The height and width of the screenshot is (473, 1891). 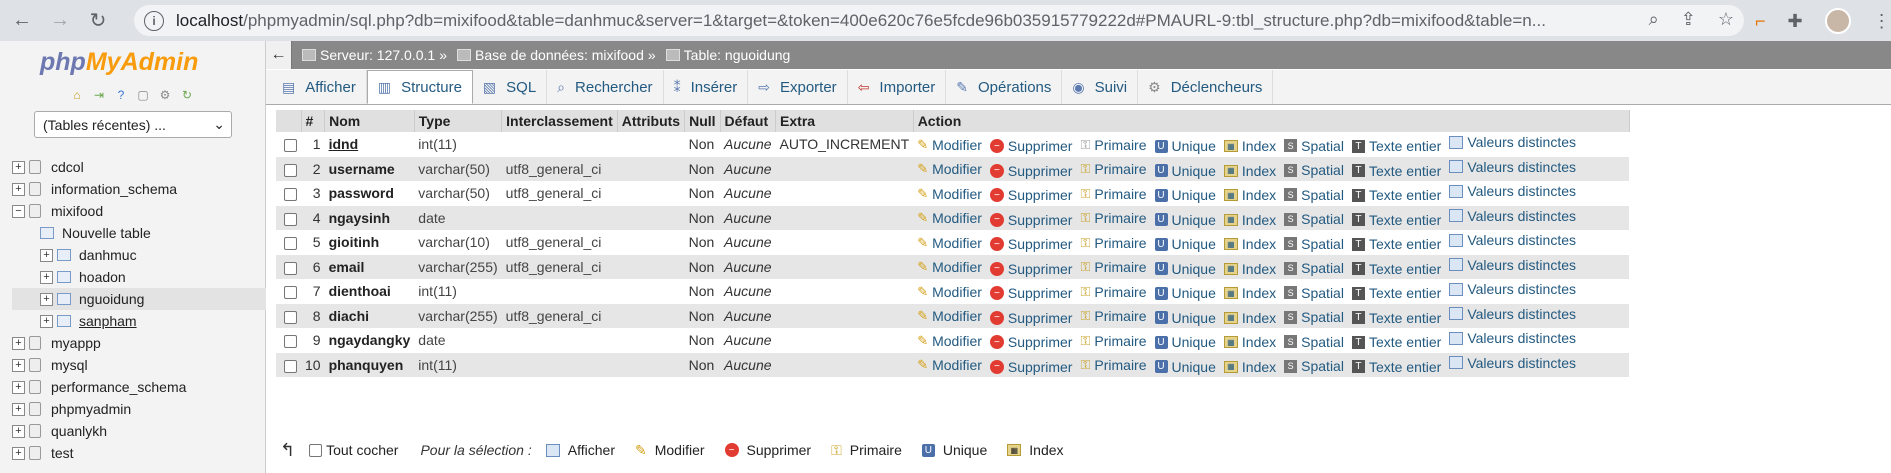 I want to click on bulk-afficher-button: Afficher, so click(x=580, y=450).